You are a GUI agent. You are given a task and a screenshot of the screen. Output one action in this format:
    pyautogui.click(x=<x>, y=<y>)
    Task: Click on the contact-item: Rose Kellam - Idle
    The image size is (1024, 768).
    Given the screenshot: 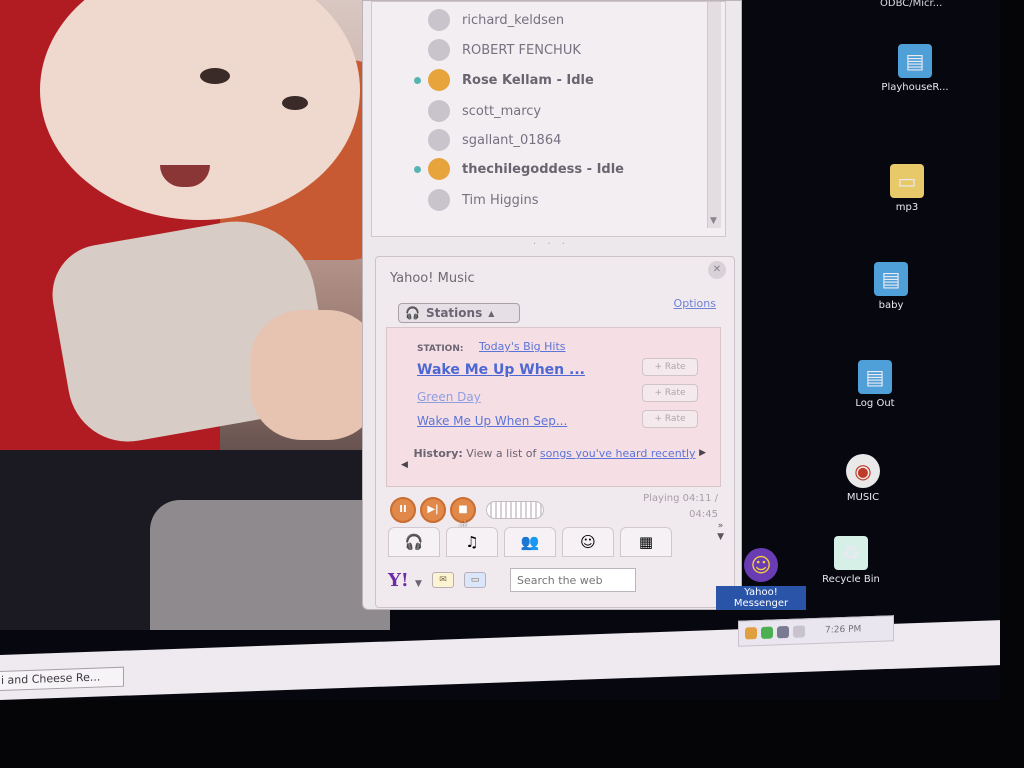 What is the action you would take?
    pyautogui.click(x=483, y=80)
    